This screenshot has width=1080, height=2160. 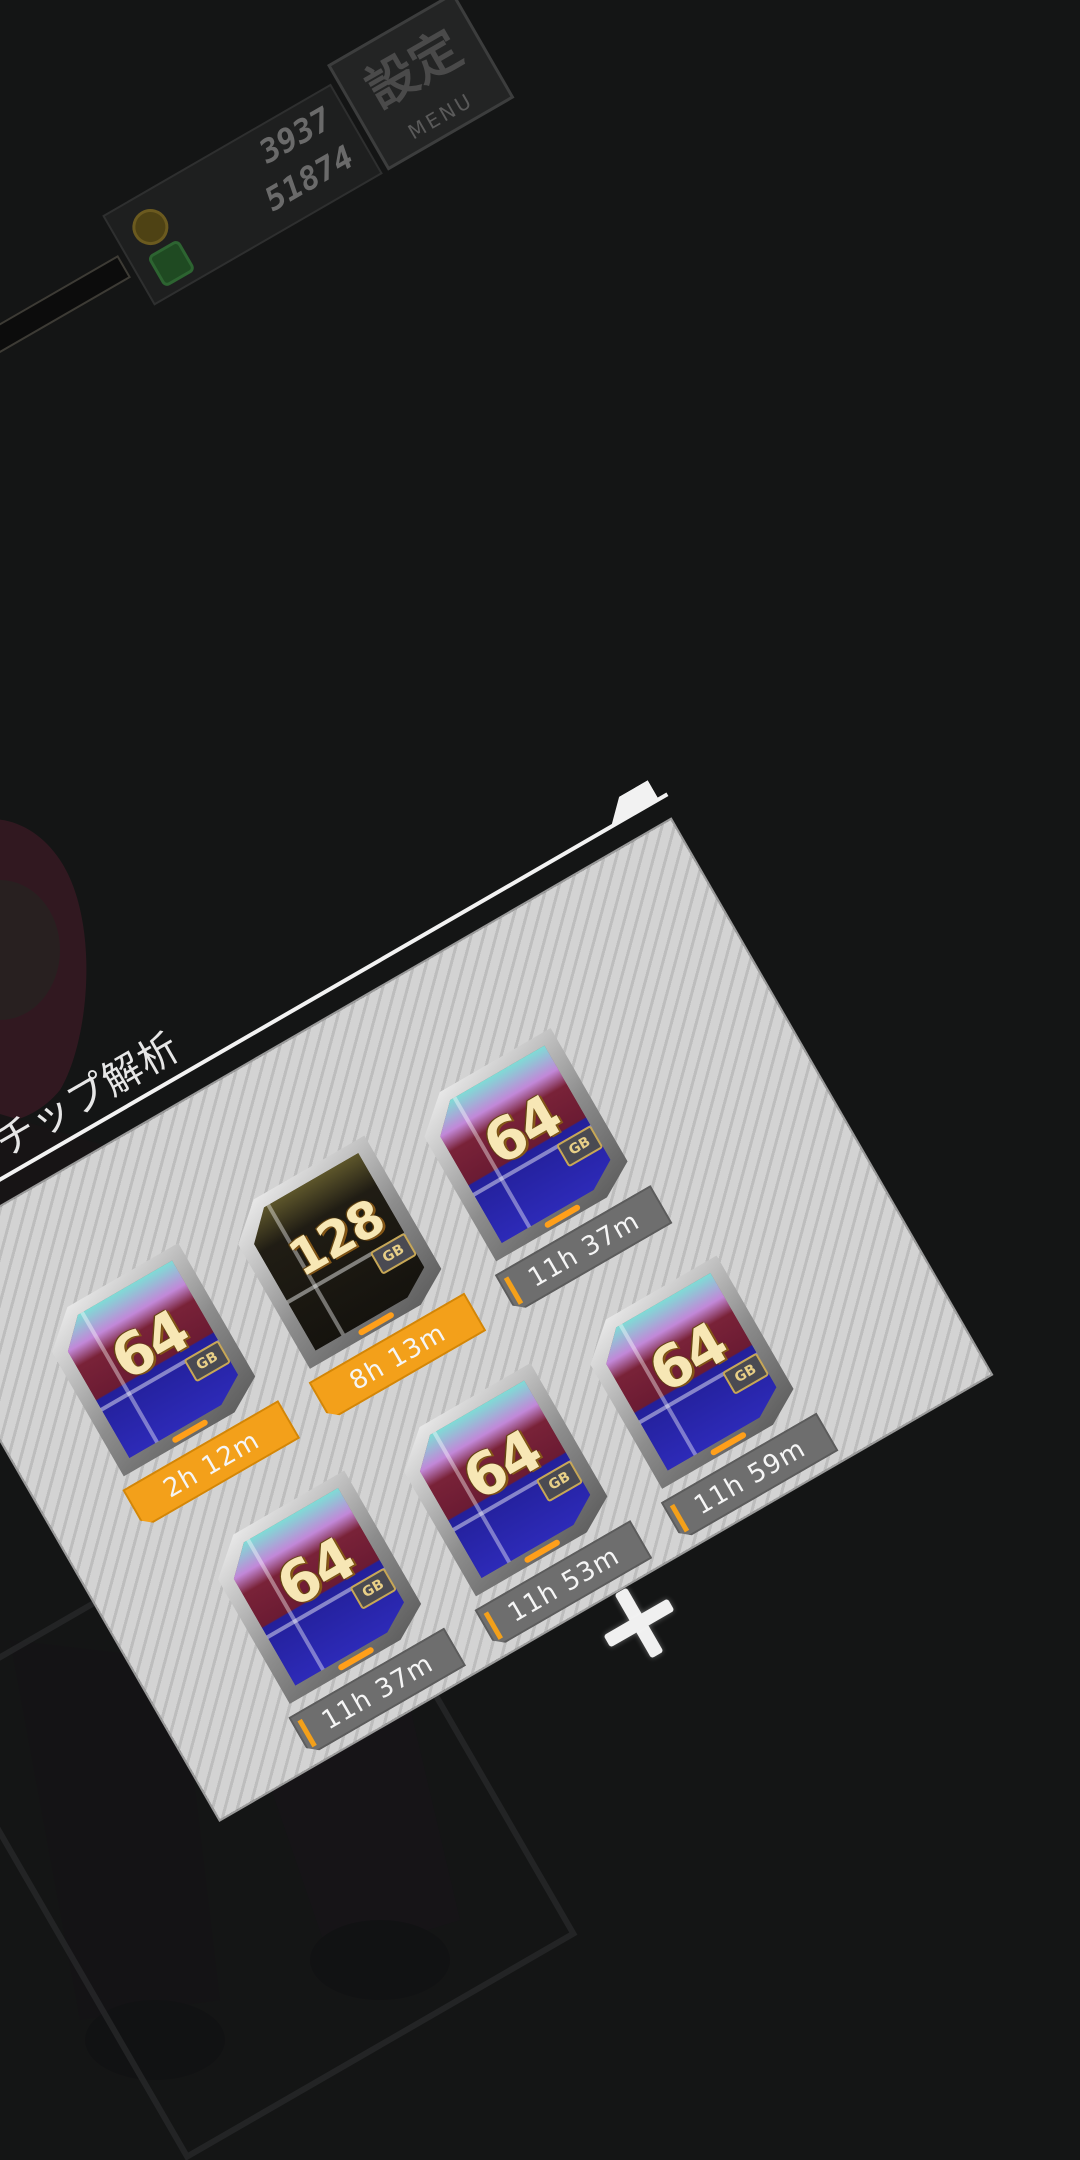 I want to click on close-button, so click(x=639, y=1623).